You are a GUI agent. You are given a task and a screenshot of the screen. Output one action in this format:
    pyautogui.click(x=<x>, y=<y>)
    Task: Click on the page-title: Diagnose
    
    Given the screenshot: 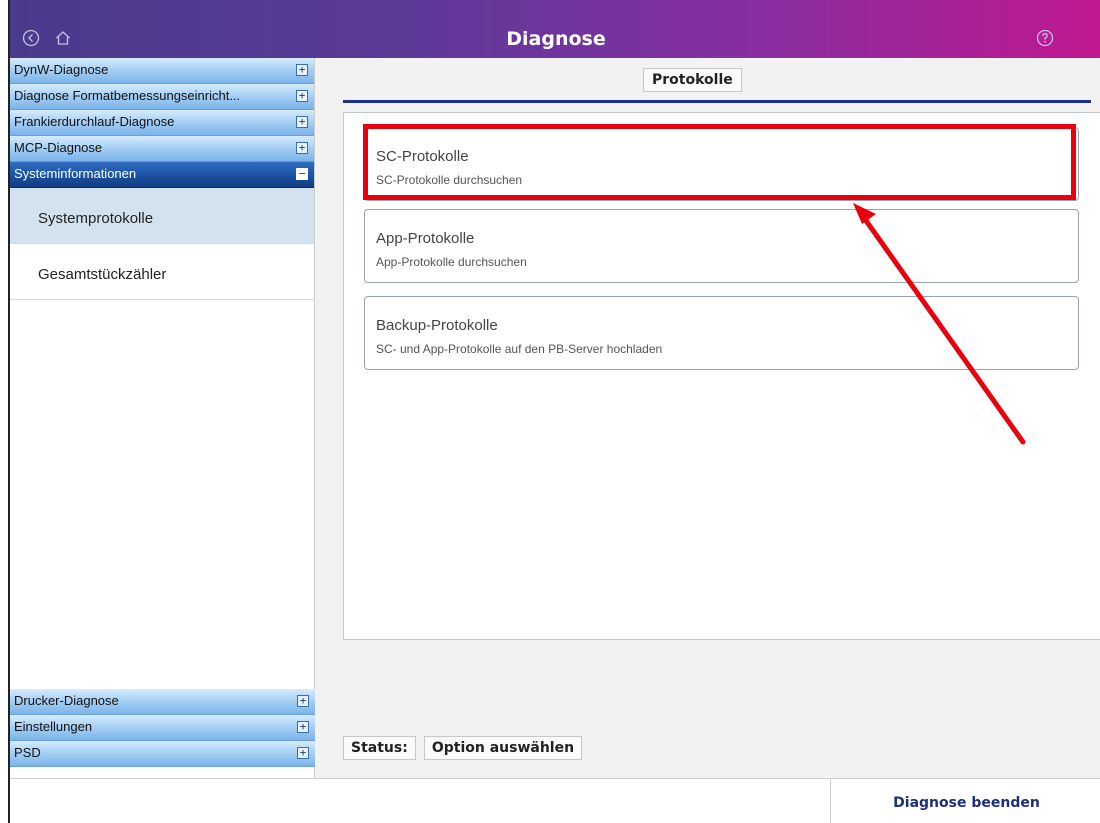 What is the action you would take?
    pyautogui.click(x=556, y=39)
    